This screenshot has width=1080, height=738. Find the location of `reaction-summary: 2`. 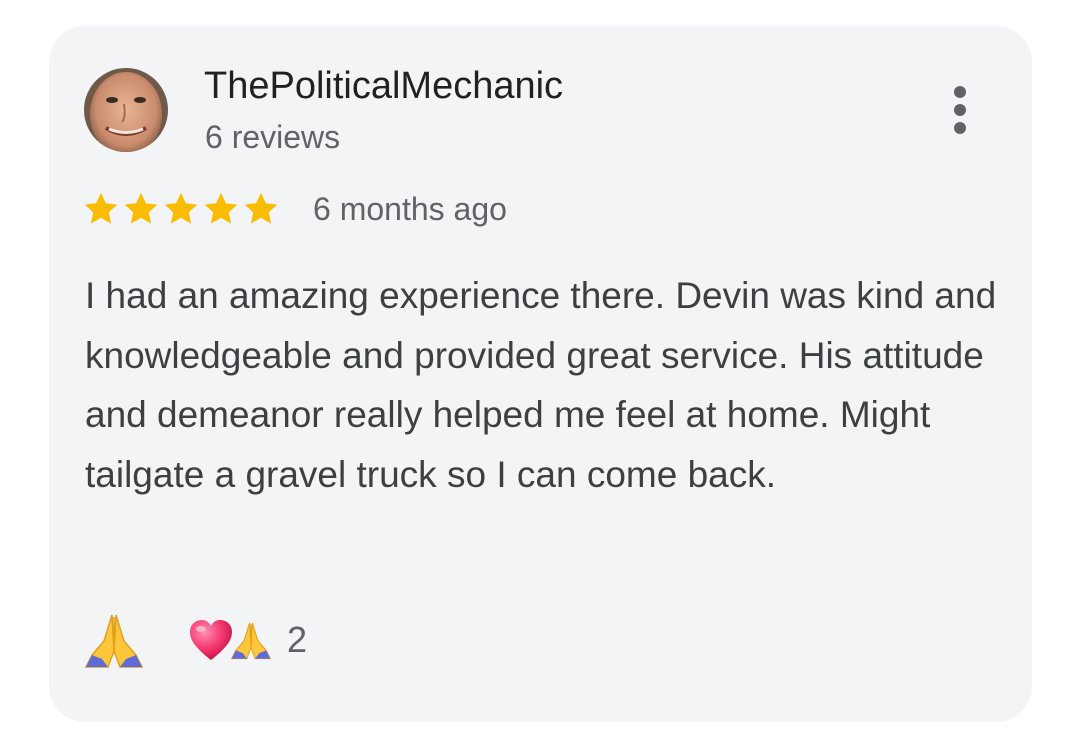

reaction-summary: 2 is located at coordinates (247, 640).